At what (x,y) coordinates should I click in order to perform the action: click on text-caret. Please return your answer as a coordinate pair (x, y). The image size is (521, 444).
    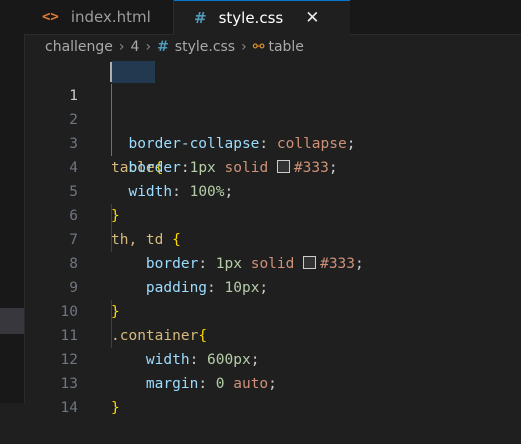
    Looking at the image, I should click on (111, 72).